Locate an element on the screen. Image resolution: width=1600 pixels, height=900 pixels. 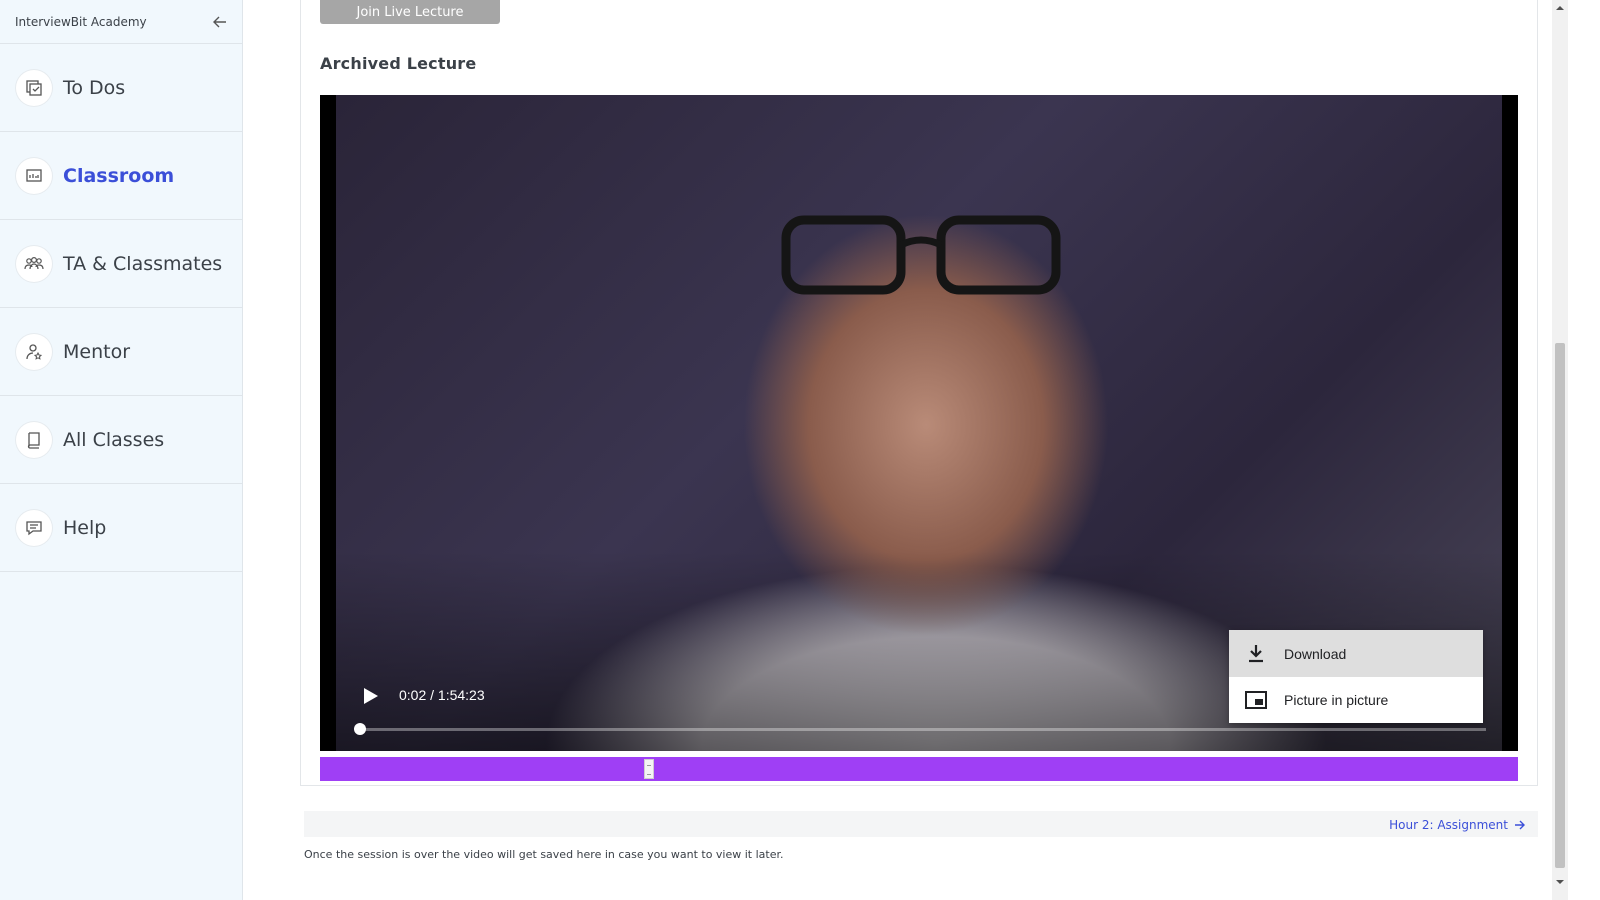
join-live-lecture-button: Join Live Lecture is located at coordinates (410, 12).